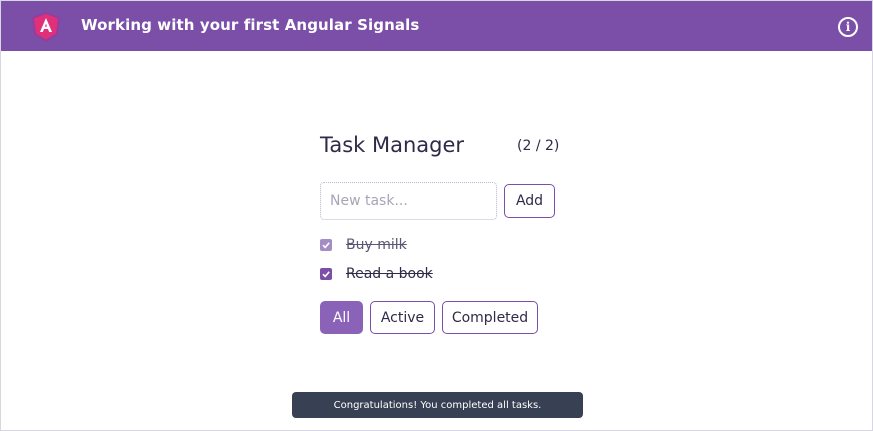  What do you see at coordinates (341, 317) in the screenshot?
I see `filter-all-button: All` at bounding box center [341, 317].